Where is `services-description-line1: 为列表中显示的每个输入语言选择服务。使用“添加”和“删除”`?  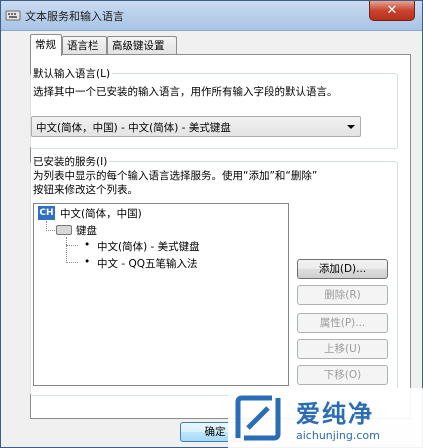
services-description-line1: 为列表中显示的每个输入语言选择服务。使用“添加”和“删除” is located at coordinates (175, 176).